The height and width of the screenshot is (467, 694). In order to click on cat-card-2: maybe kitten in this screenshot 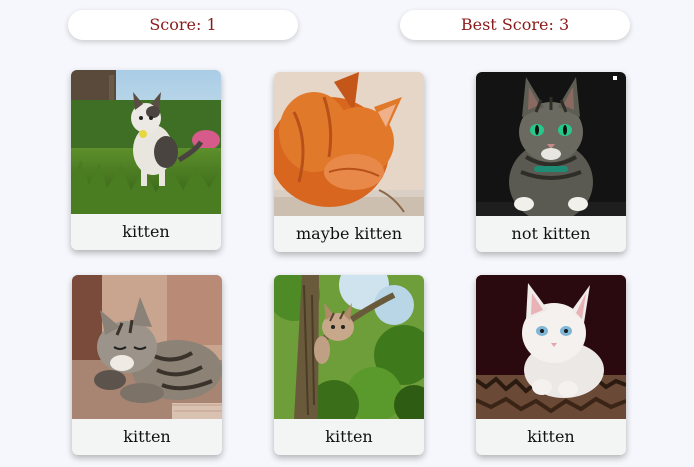, I will do `click(349, 162)`.